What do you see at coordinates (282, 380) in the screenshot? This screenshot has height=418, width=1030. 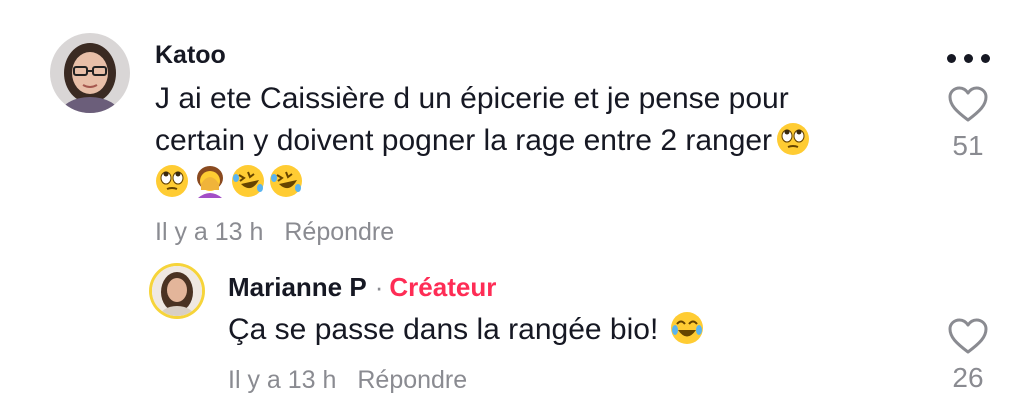 I see `reply-timestamp: Il y a 13 h` at bounding box center [282, 380].